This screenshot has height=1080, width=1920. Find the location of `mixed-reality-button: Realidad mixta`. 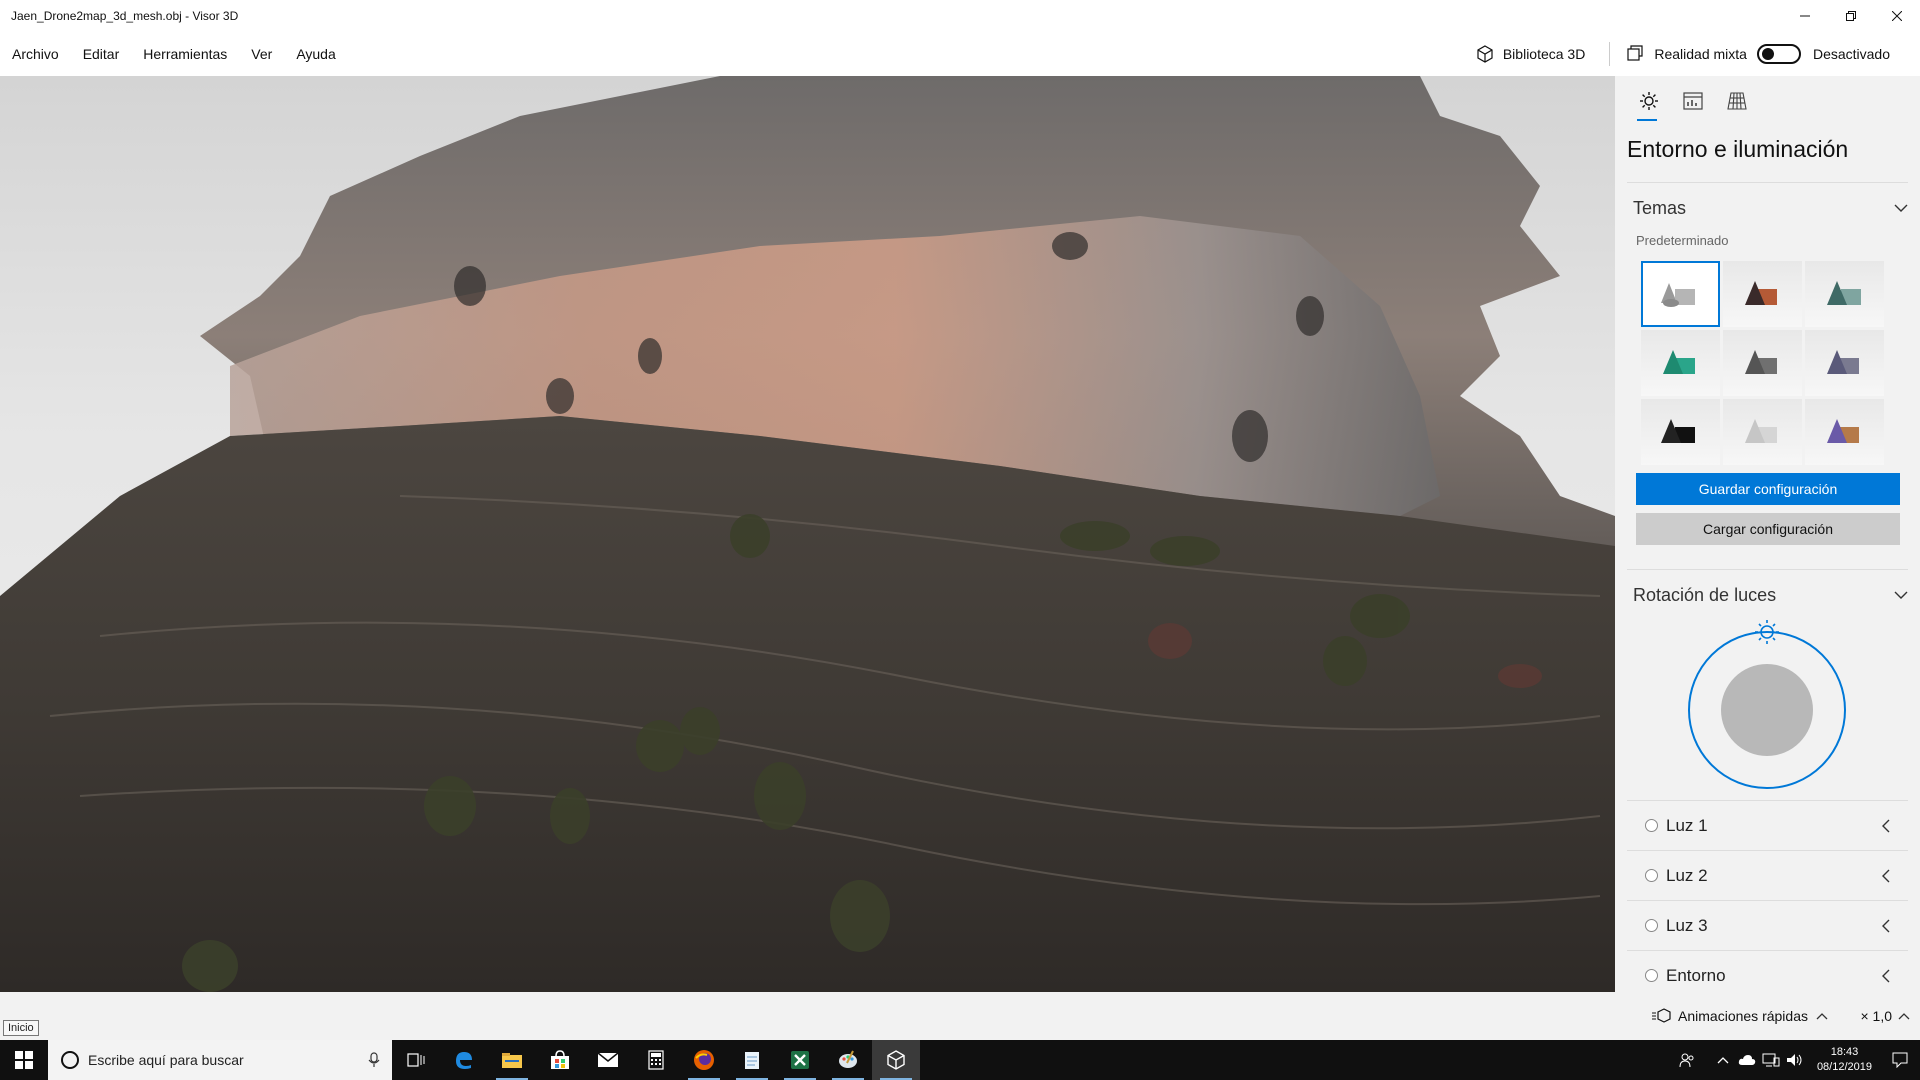

mixed-reality-button: Realidad mixta is located at coordinates (1686, 54).